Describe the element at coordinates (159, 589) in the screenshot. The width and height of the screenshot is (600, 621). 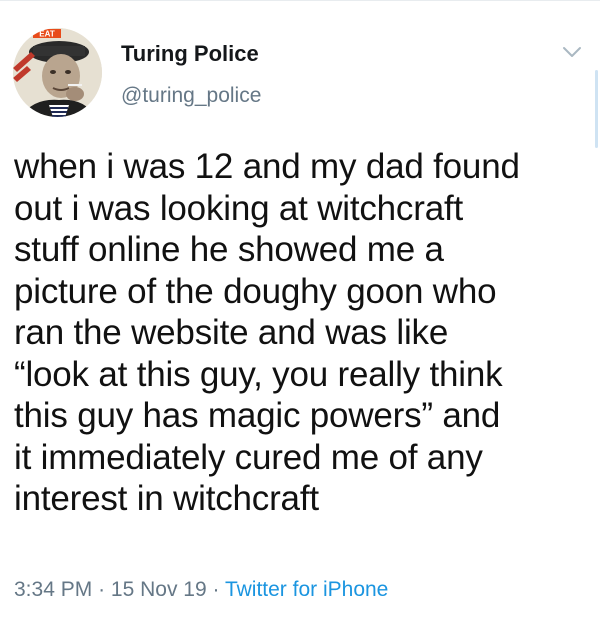
I see `tweet-date: 15 Nov 19` at that location.